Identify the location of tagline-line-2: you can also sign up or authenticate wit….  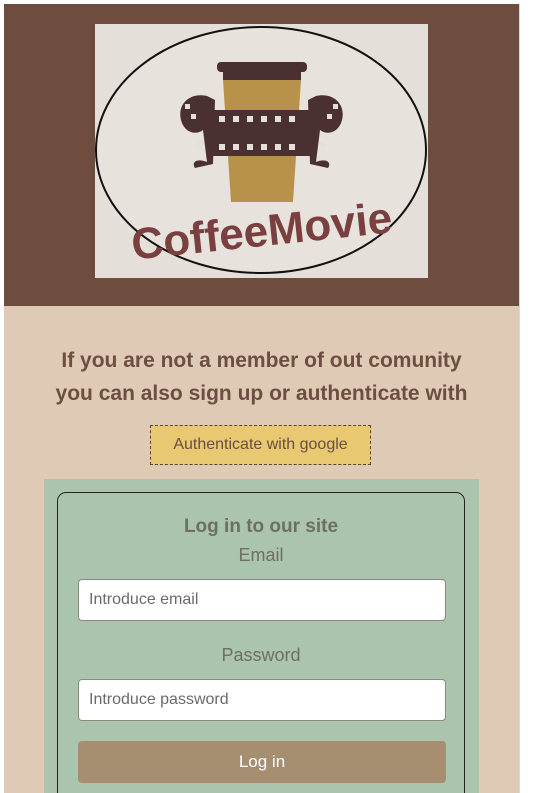
(261, 393).